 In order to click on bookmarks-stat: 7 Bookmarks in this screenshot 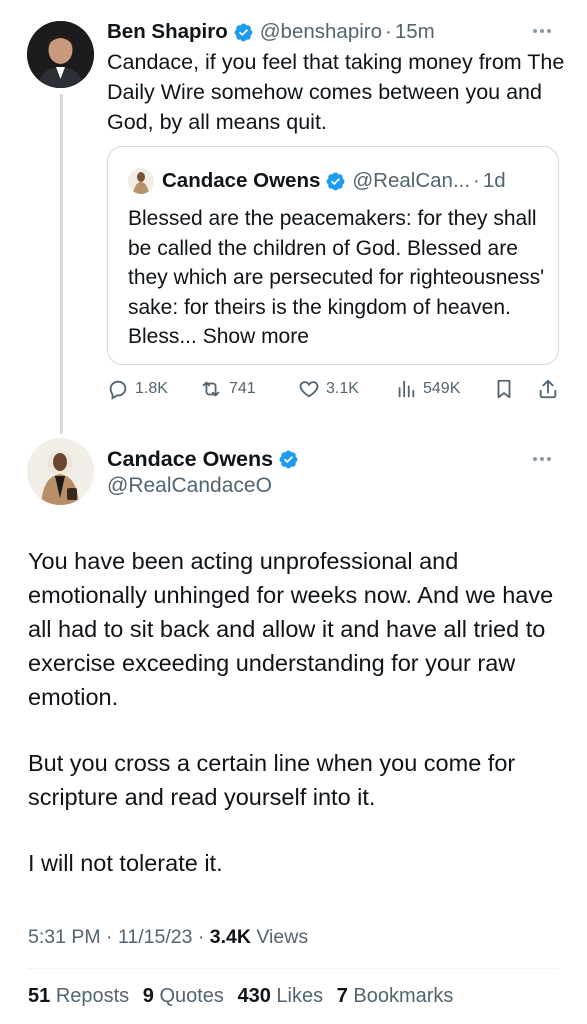, I will do `click(395, 996)`.